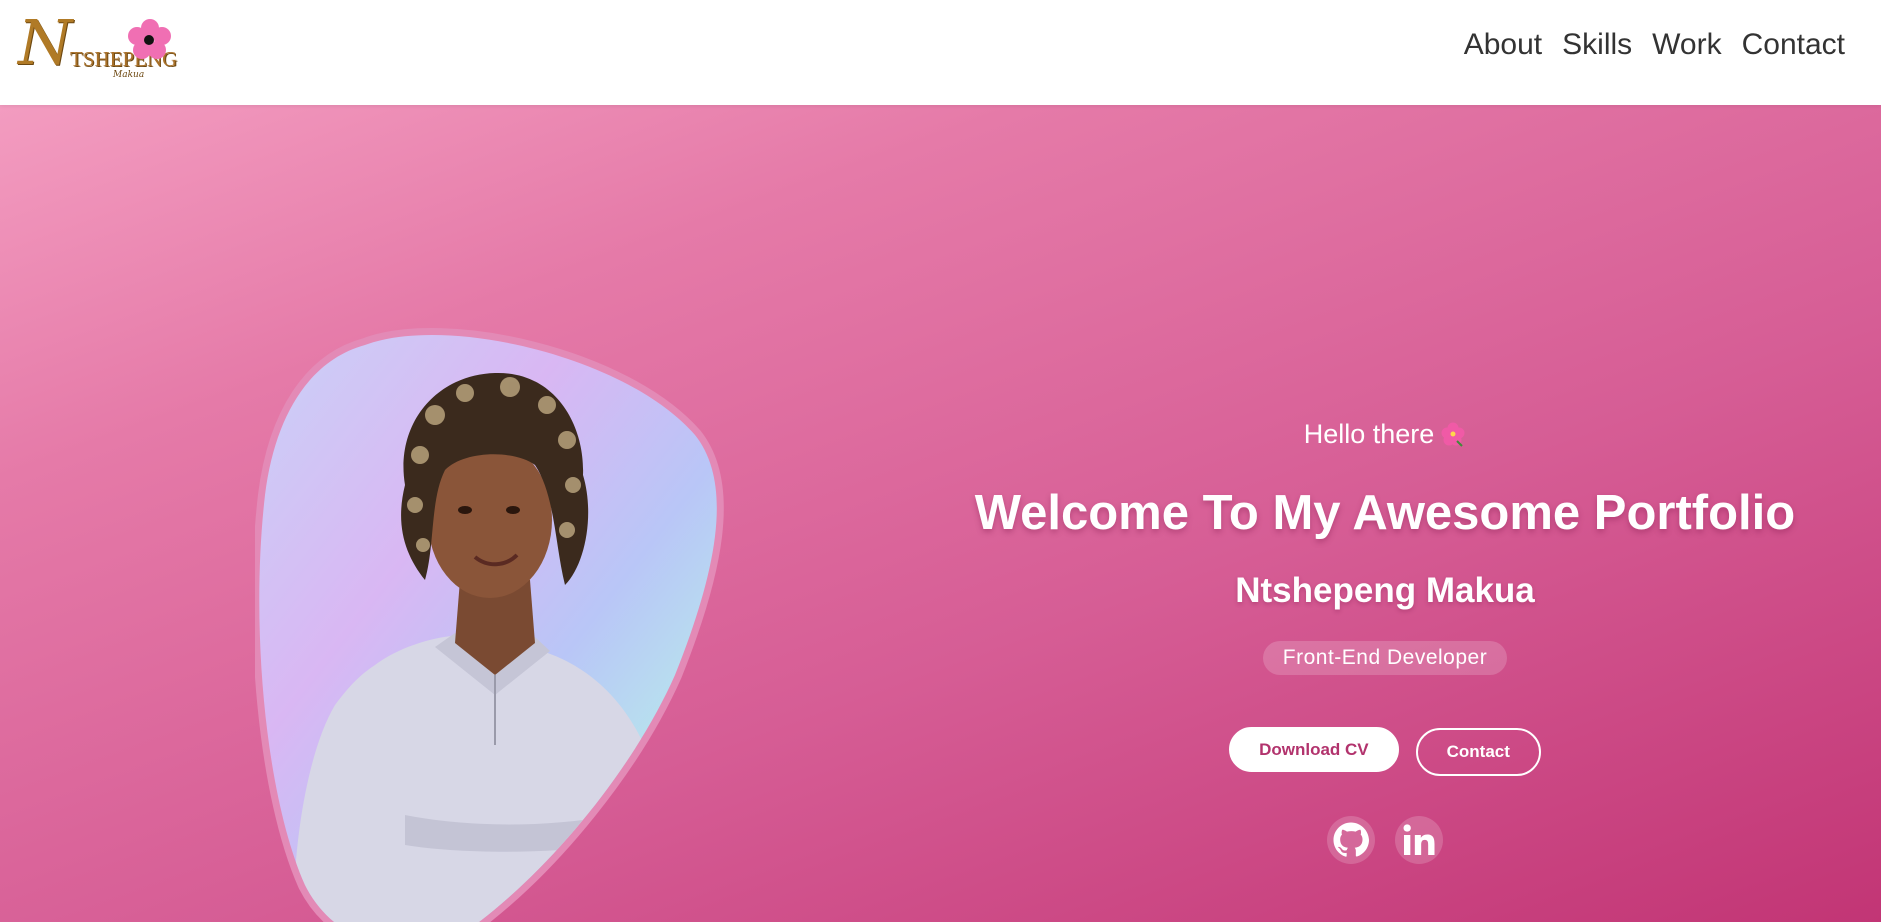 The width and height of the screenshot is (1881, 922). I want to click on role-badge: Front-End Developer, so click(1385, 658).